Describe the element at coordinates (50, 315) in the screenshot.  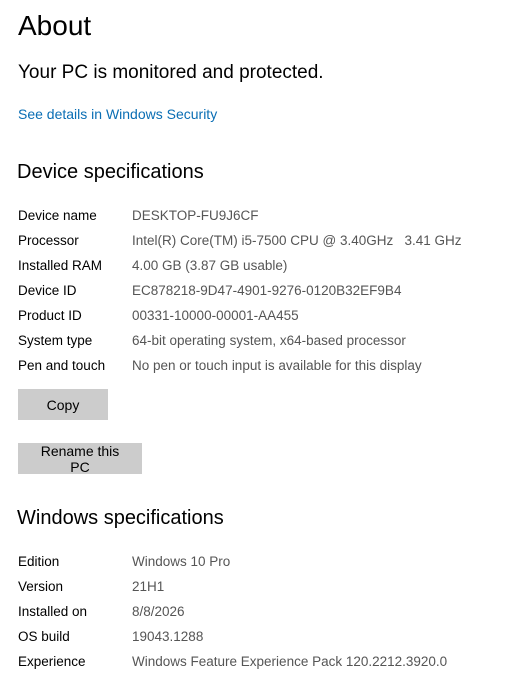
I see `spec-label: Product ID` at that location.